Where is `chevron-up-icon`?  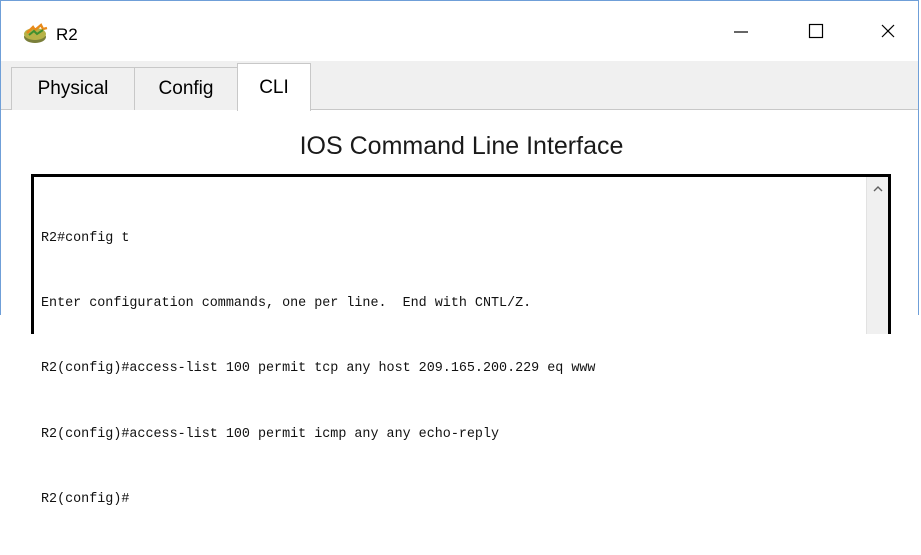
chevron-up-icon is located at coordinates (878, 189).